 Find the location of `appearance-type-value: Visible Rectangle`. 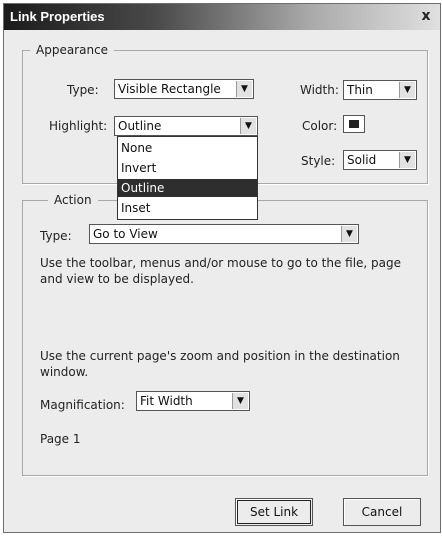

appearance-type-value: Visible Rectangle is located at coordinates (169, 89).